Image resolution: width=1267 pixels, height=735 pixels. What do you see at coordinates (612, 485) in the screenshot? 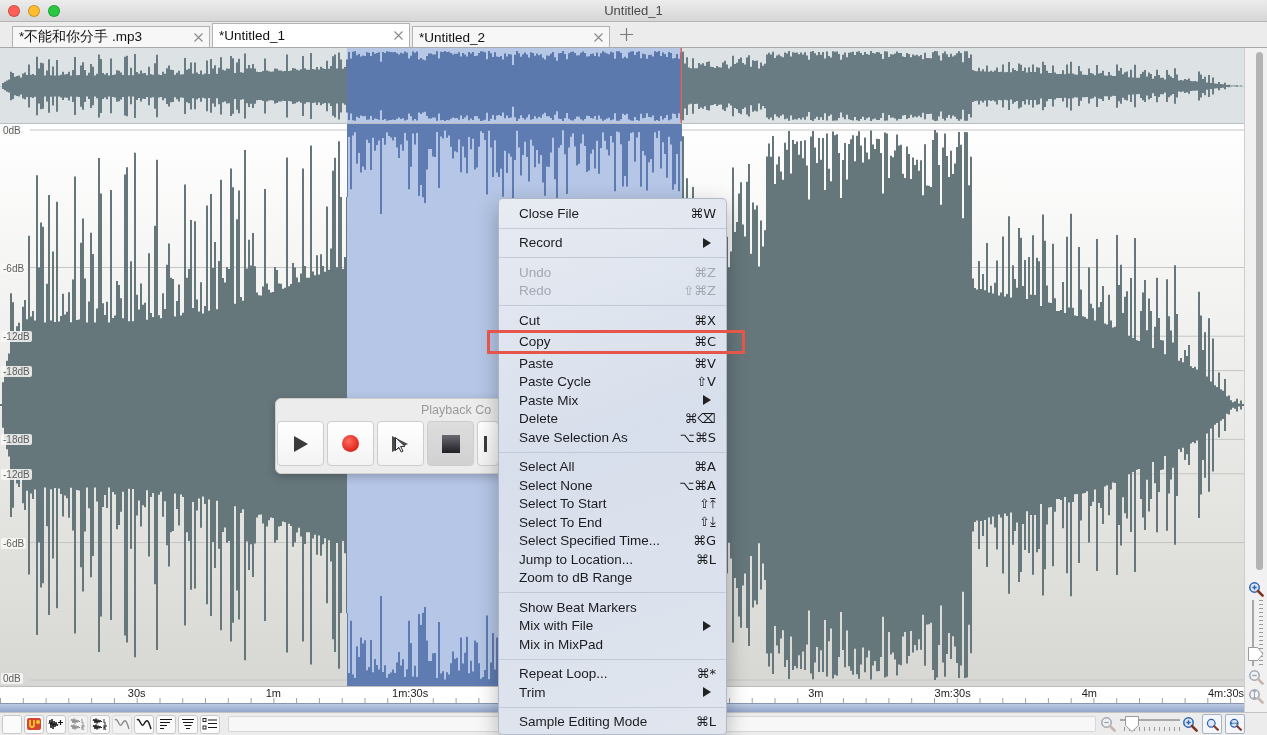
I see `menu-item: Select None ⌥⌘A` at bounding box center [612, 485].